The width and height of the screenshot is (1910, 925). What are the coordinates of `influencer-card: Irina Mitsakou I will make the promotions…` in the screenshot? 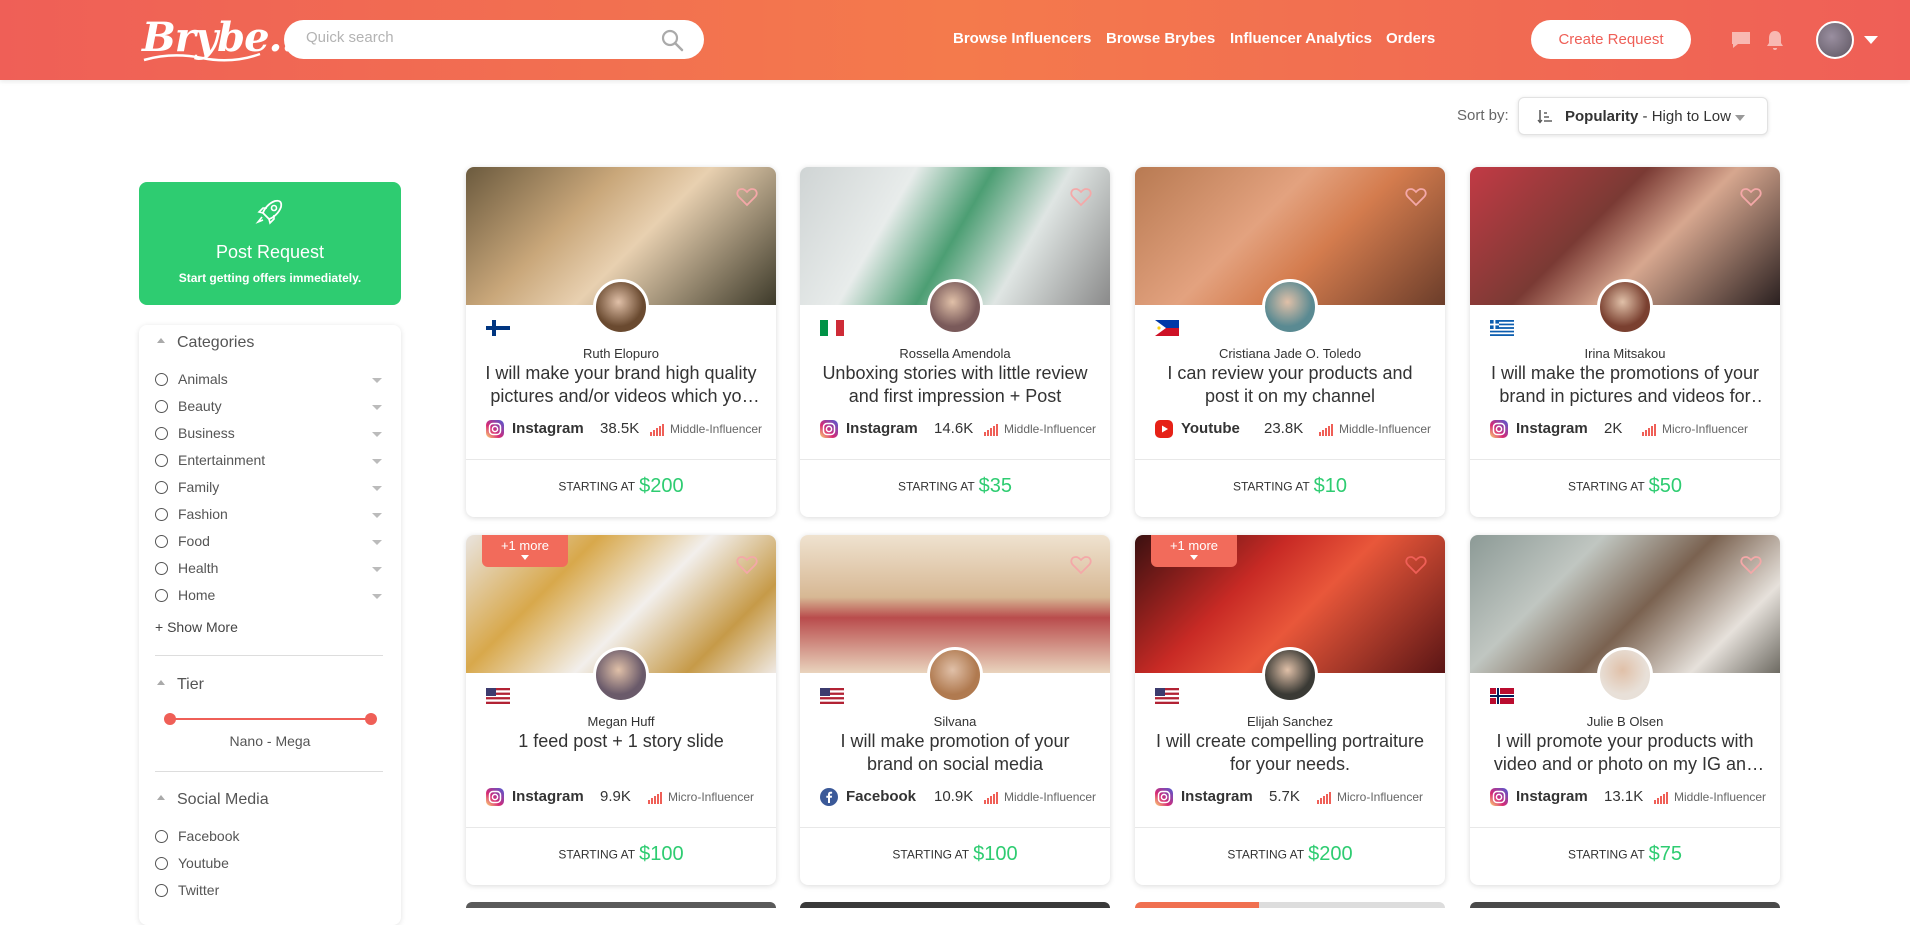 It's located at (1625, 342).